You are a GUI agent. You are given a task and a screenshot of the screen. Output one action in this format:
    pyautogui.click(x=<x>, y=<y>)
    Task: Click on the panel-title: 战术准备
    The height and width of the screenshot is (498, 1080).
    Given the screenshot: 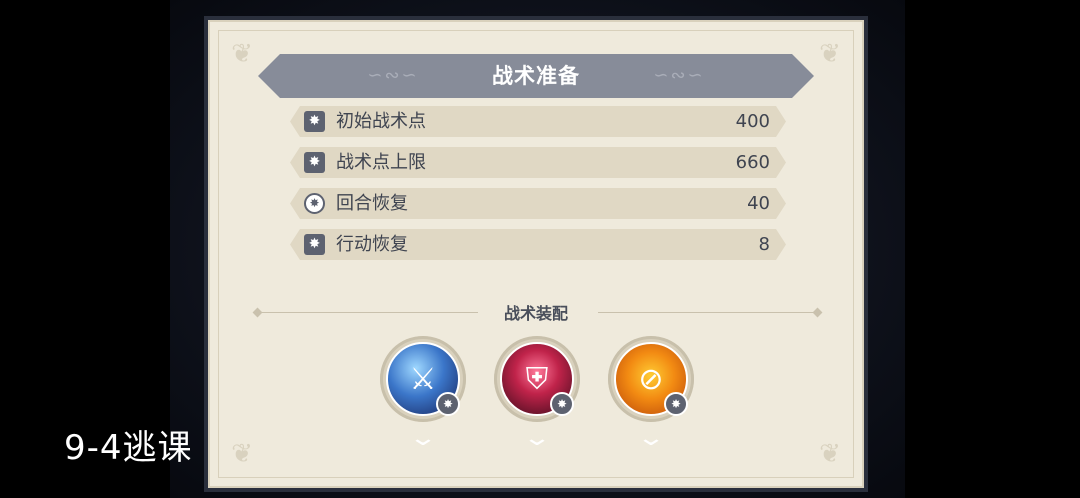 What is the action you would take?
    pyautogui.click(x=536, y=76)
    